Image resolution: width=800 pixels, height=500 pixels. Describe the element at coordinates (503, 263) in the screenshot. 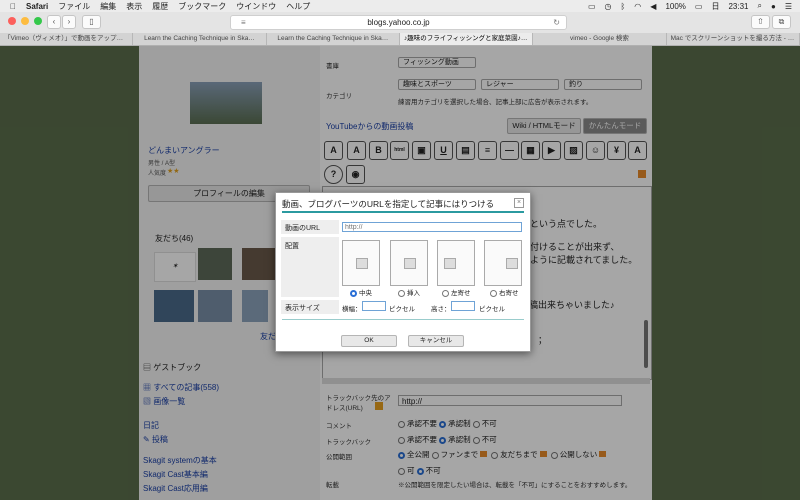

I see `layout-right-frame` at that location.